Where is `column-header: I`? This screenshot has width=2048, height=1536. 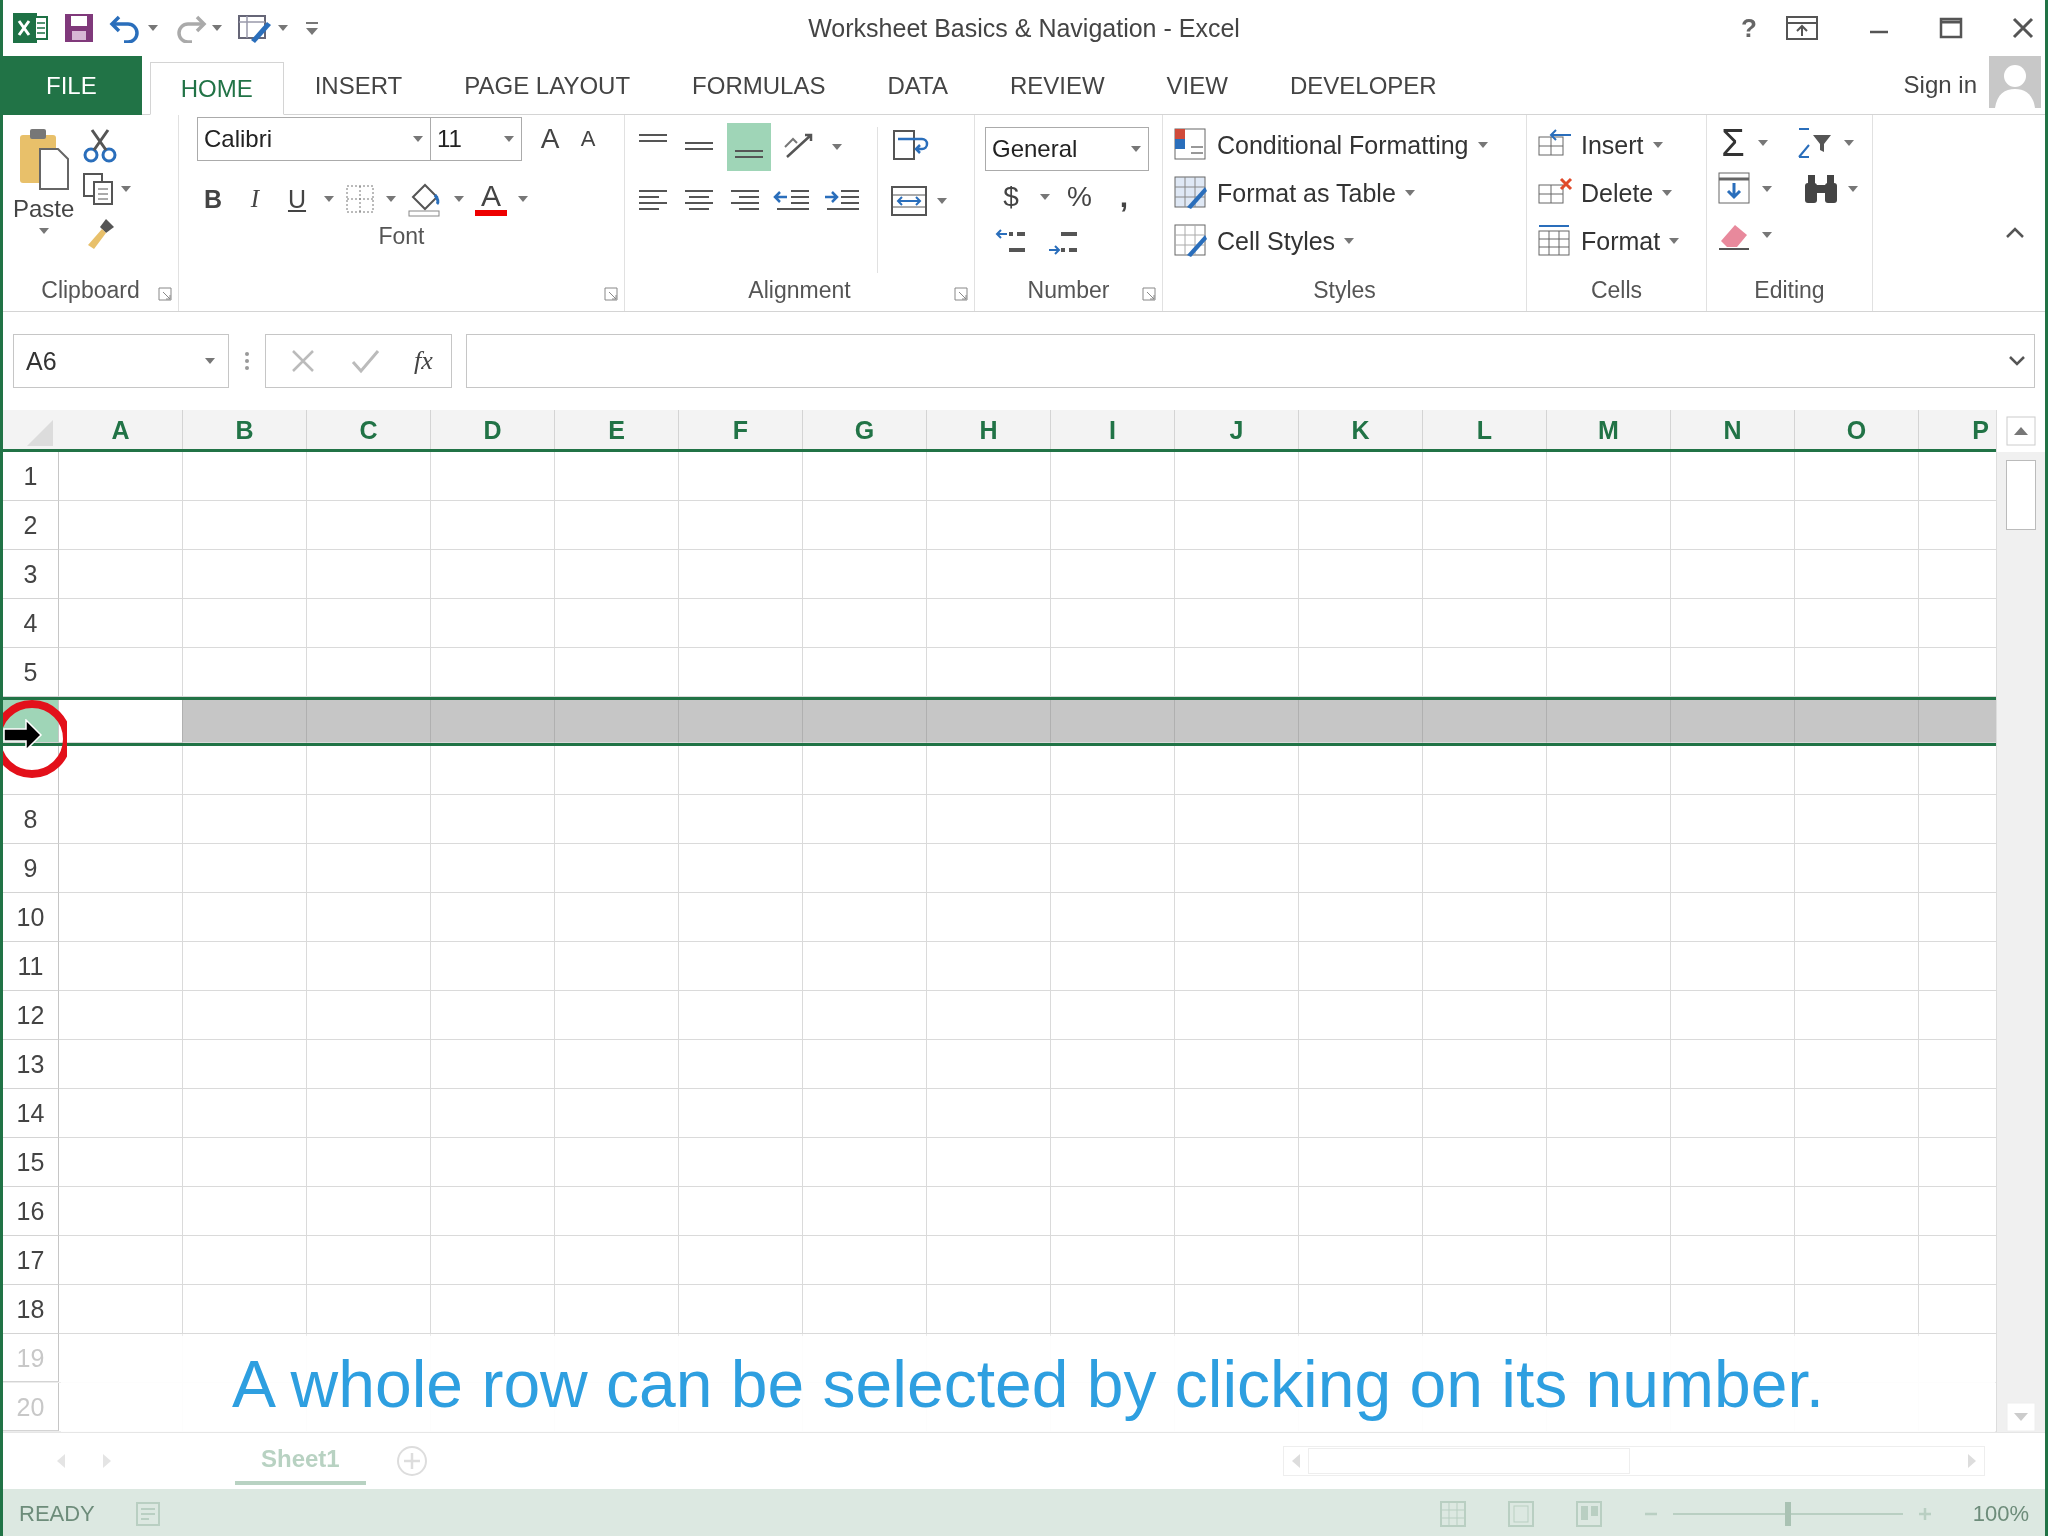 column-header: I is located at coordinates (1113, 429).